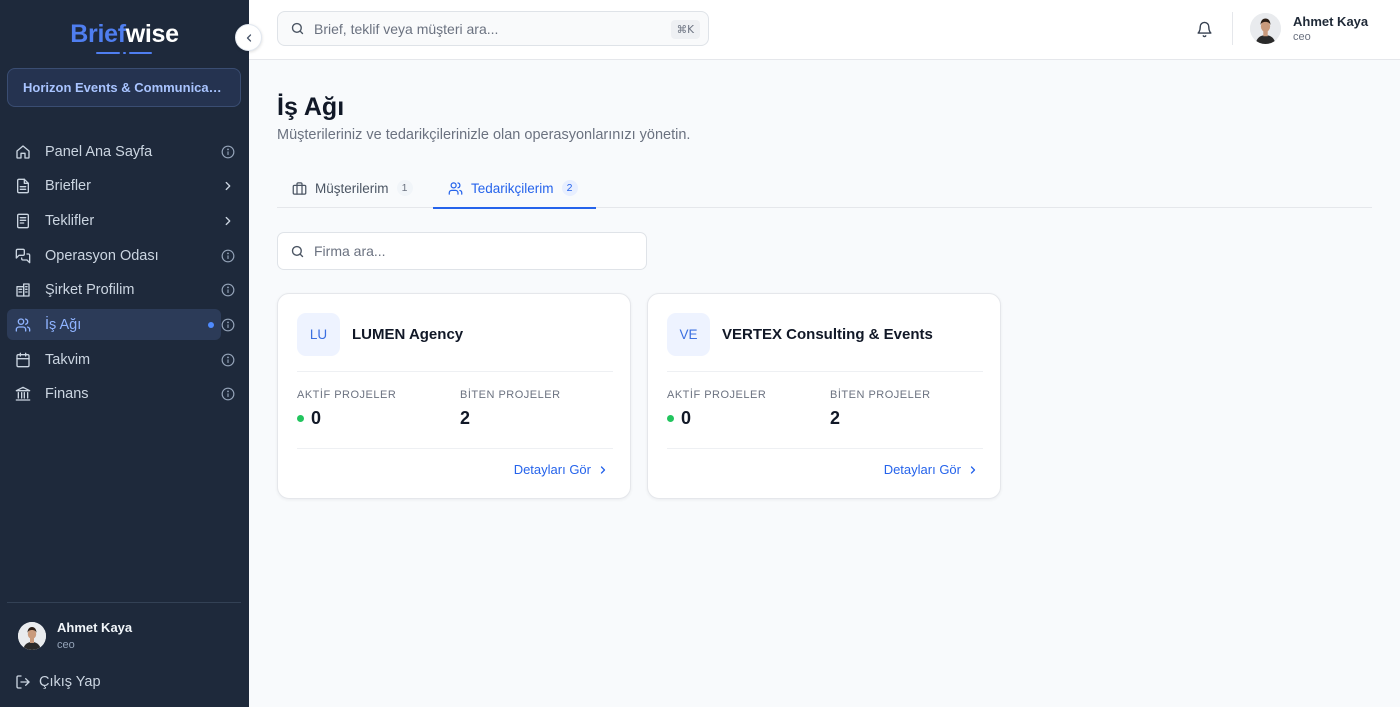 The height and width of the screenshot is (707, 1400). I want to click on tab-label: Tedarikçilerim, so click(512, 188).